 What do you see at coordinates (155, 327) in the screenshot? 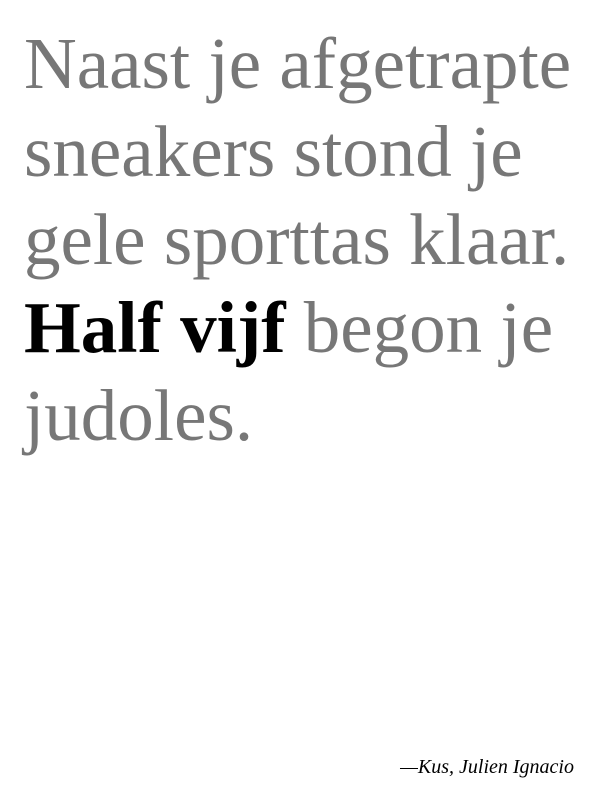
I see `quote-emphasis: Half vijf` at bounding box center [155, 327].